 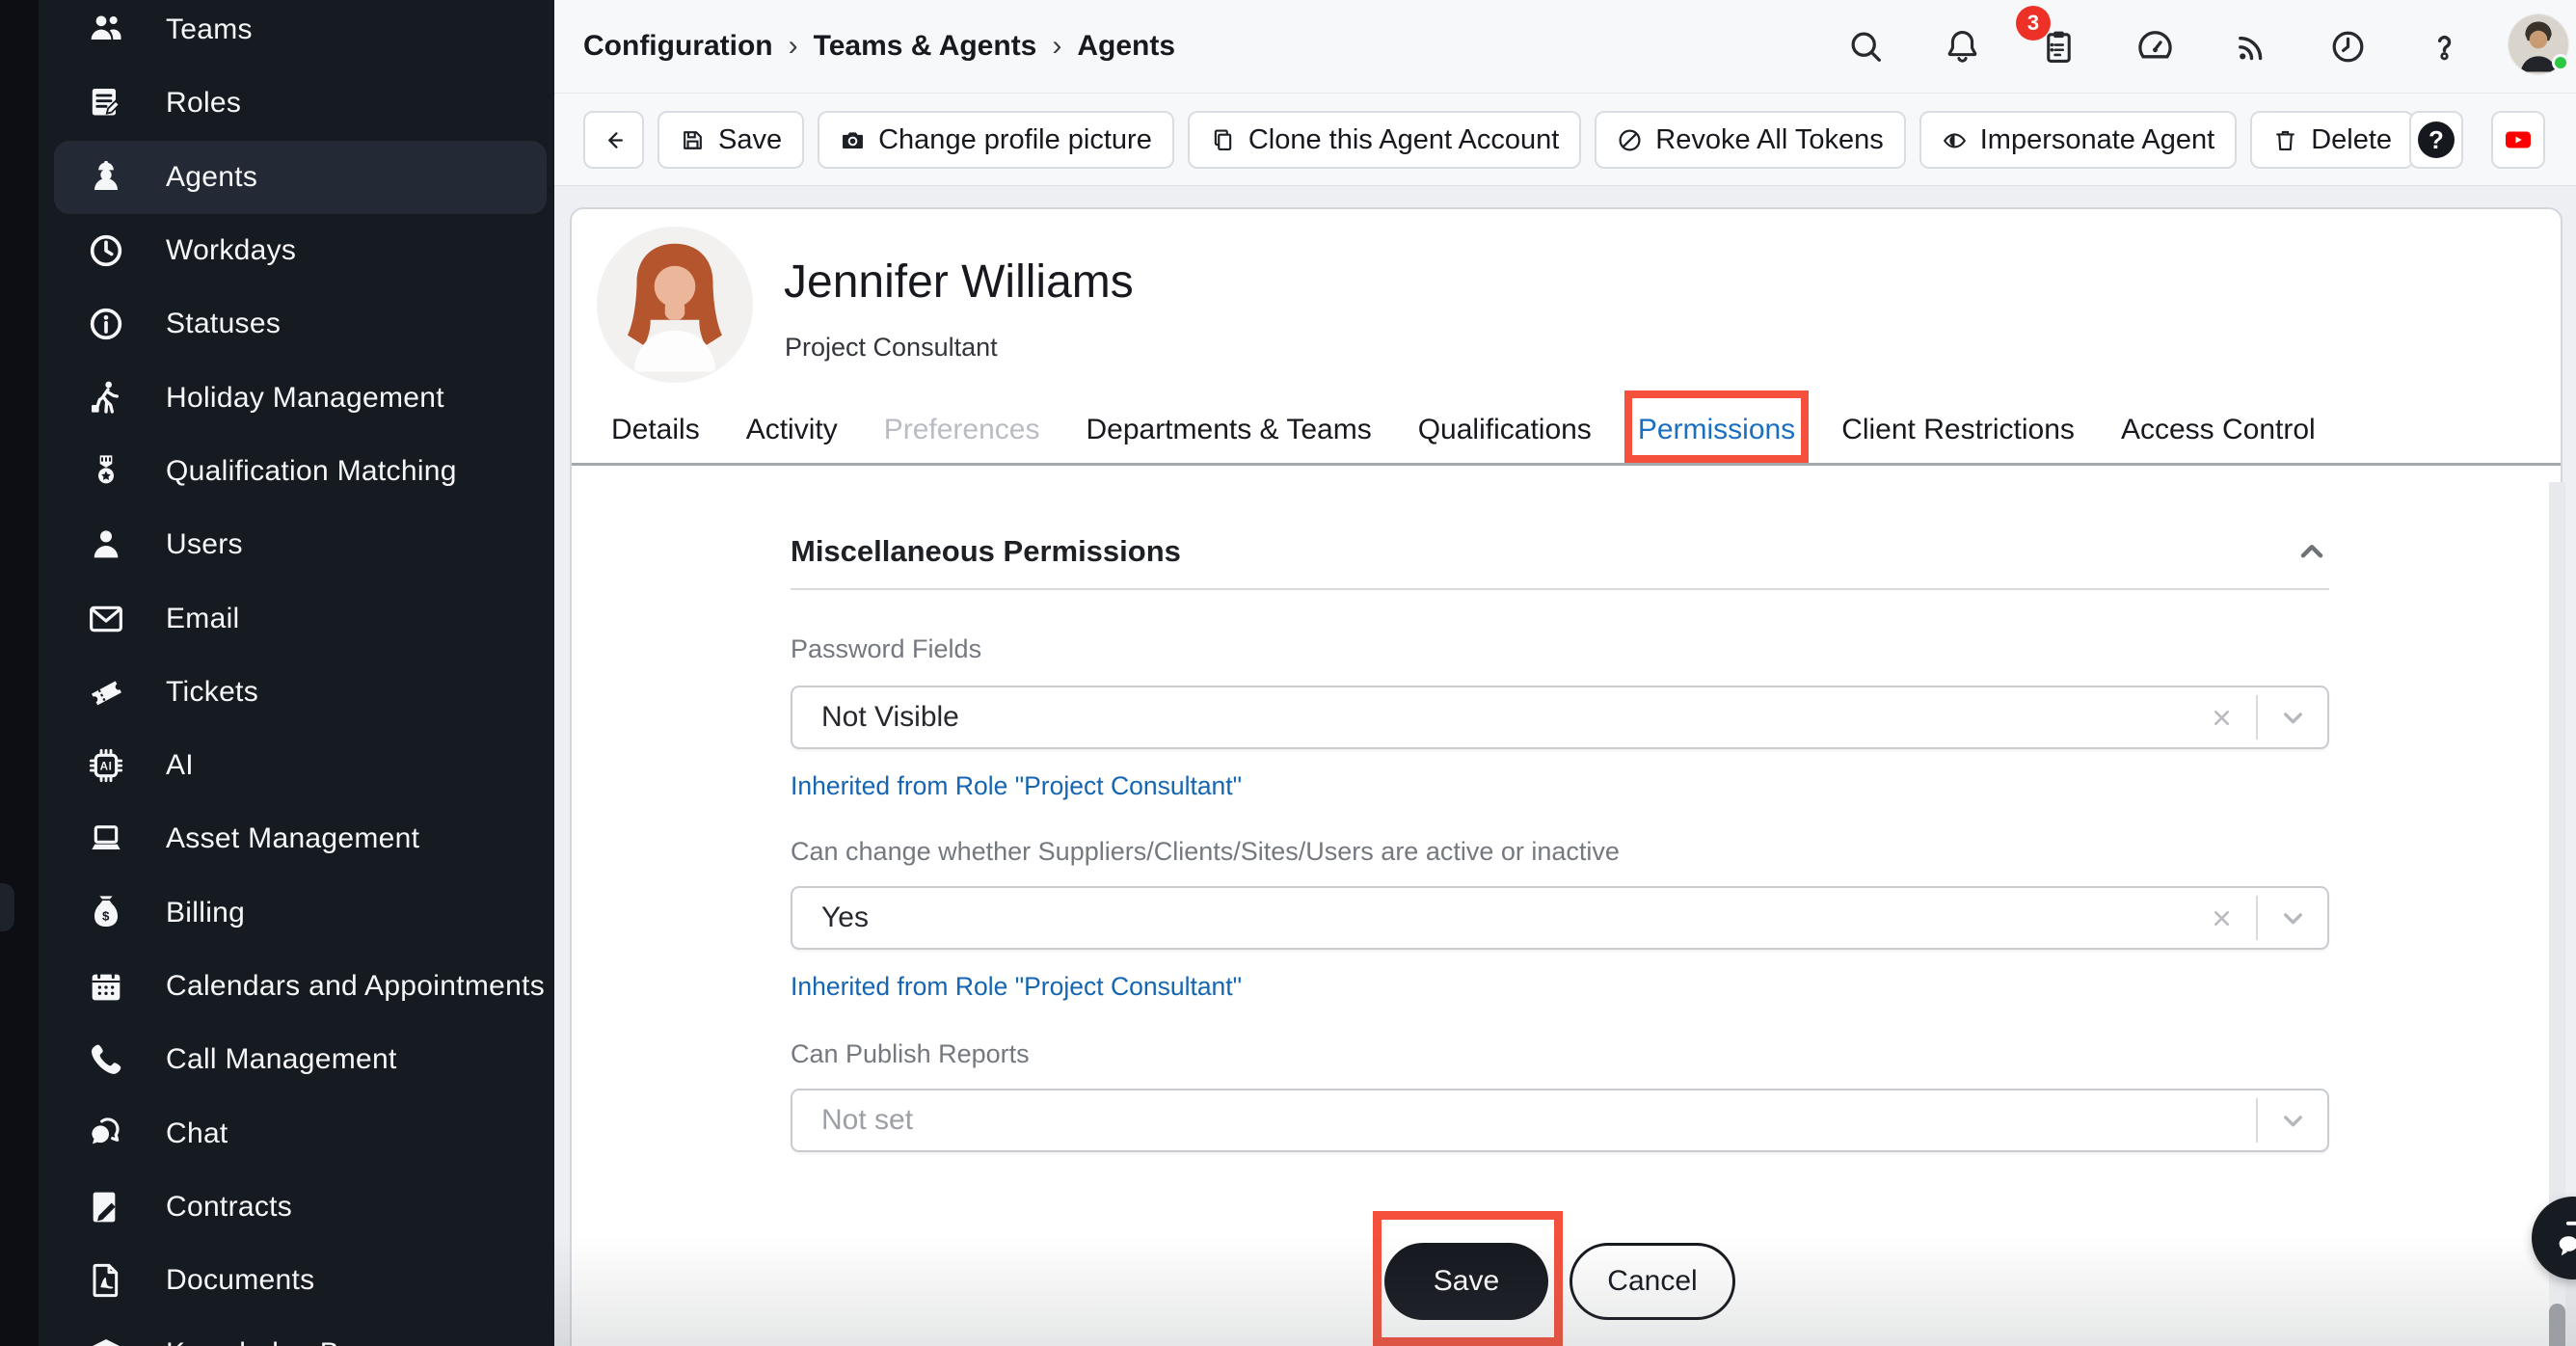 What do you see at coordinates (2518, 140) in the screenshot?
I see `youtube-tutorial-button` at bounding box center [2518, 140].